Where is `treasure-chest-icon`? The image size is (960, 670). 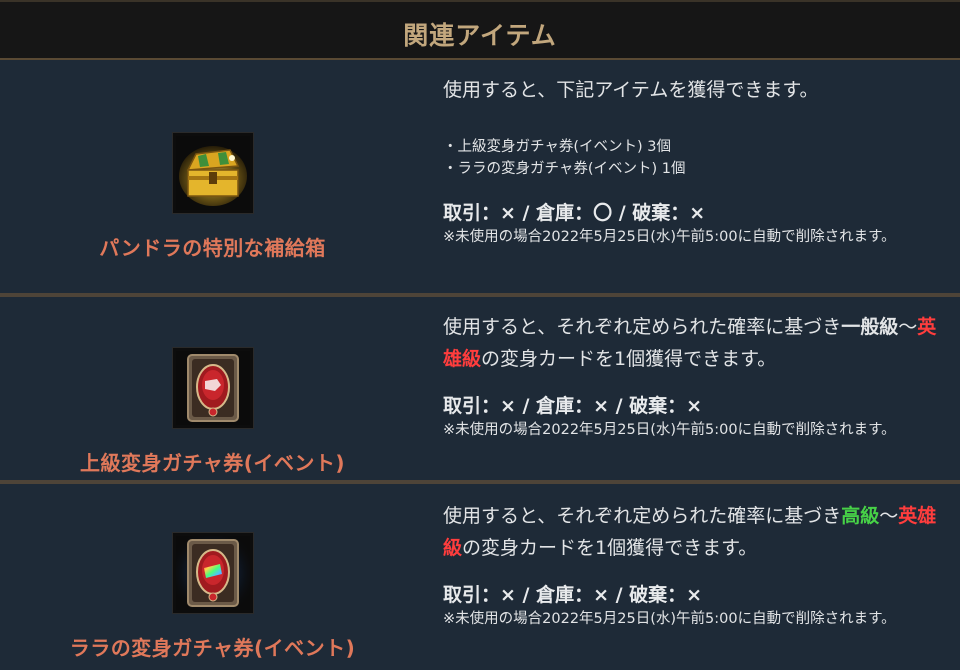
treasure-chest-icon is located at coordinates (212, 173).